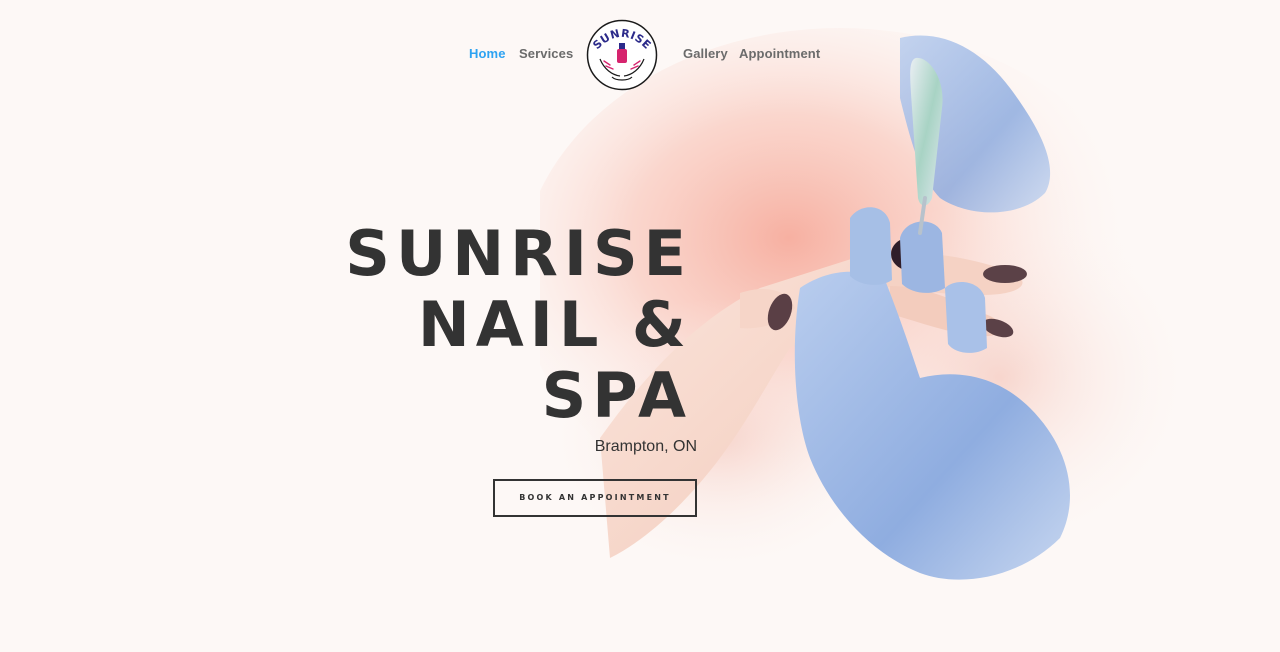 The image size is (1280, 652). Describe the element at coordinates (645, 446) in the screenshot. I see `hero-location: Brampton, ON` at that location.